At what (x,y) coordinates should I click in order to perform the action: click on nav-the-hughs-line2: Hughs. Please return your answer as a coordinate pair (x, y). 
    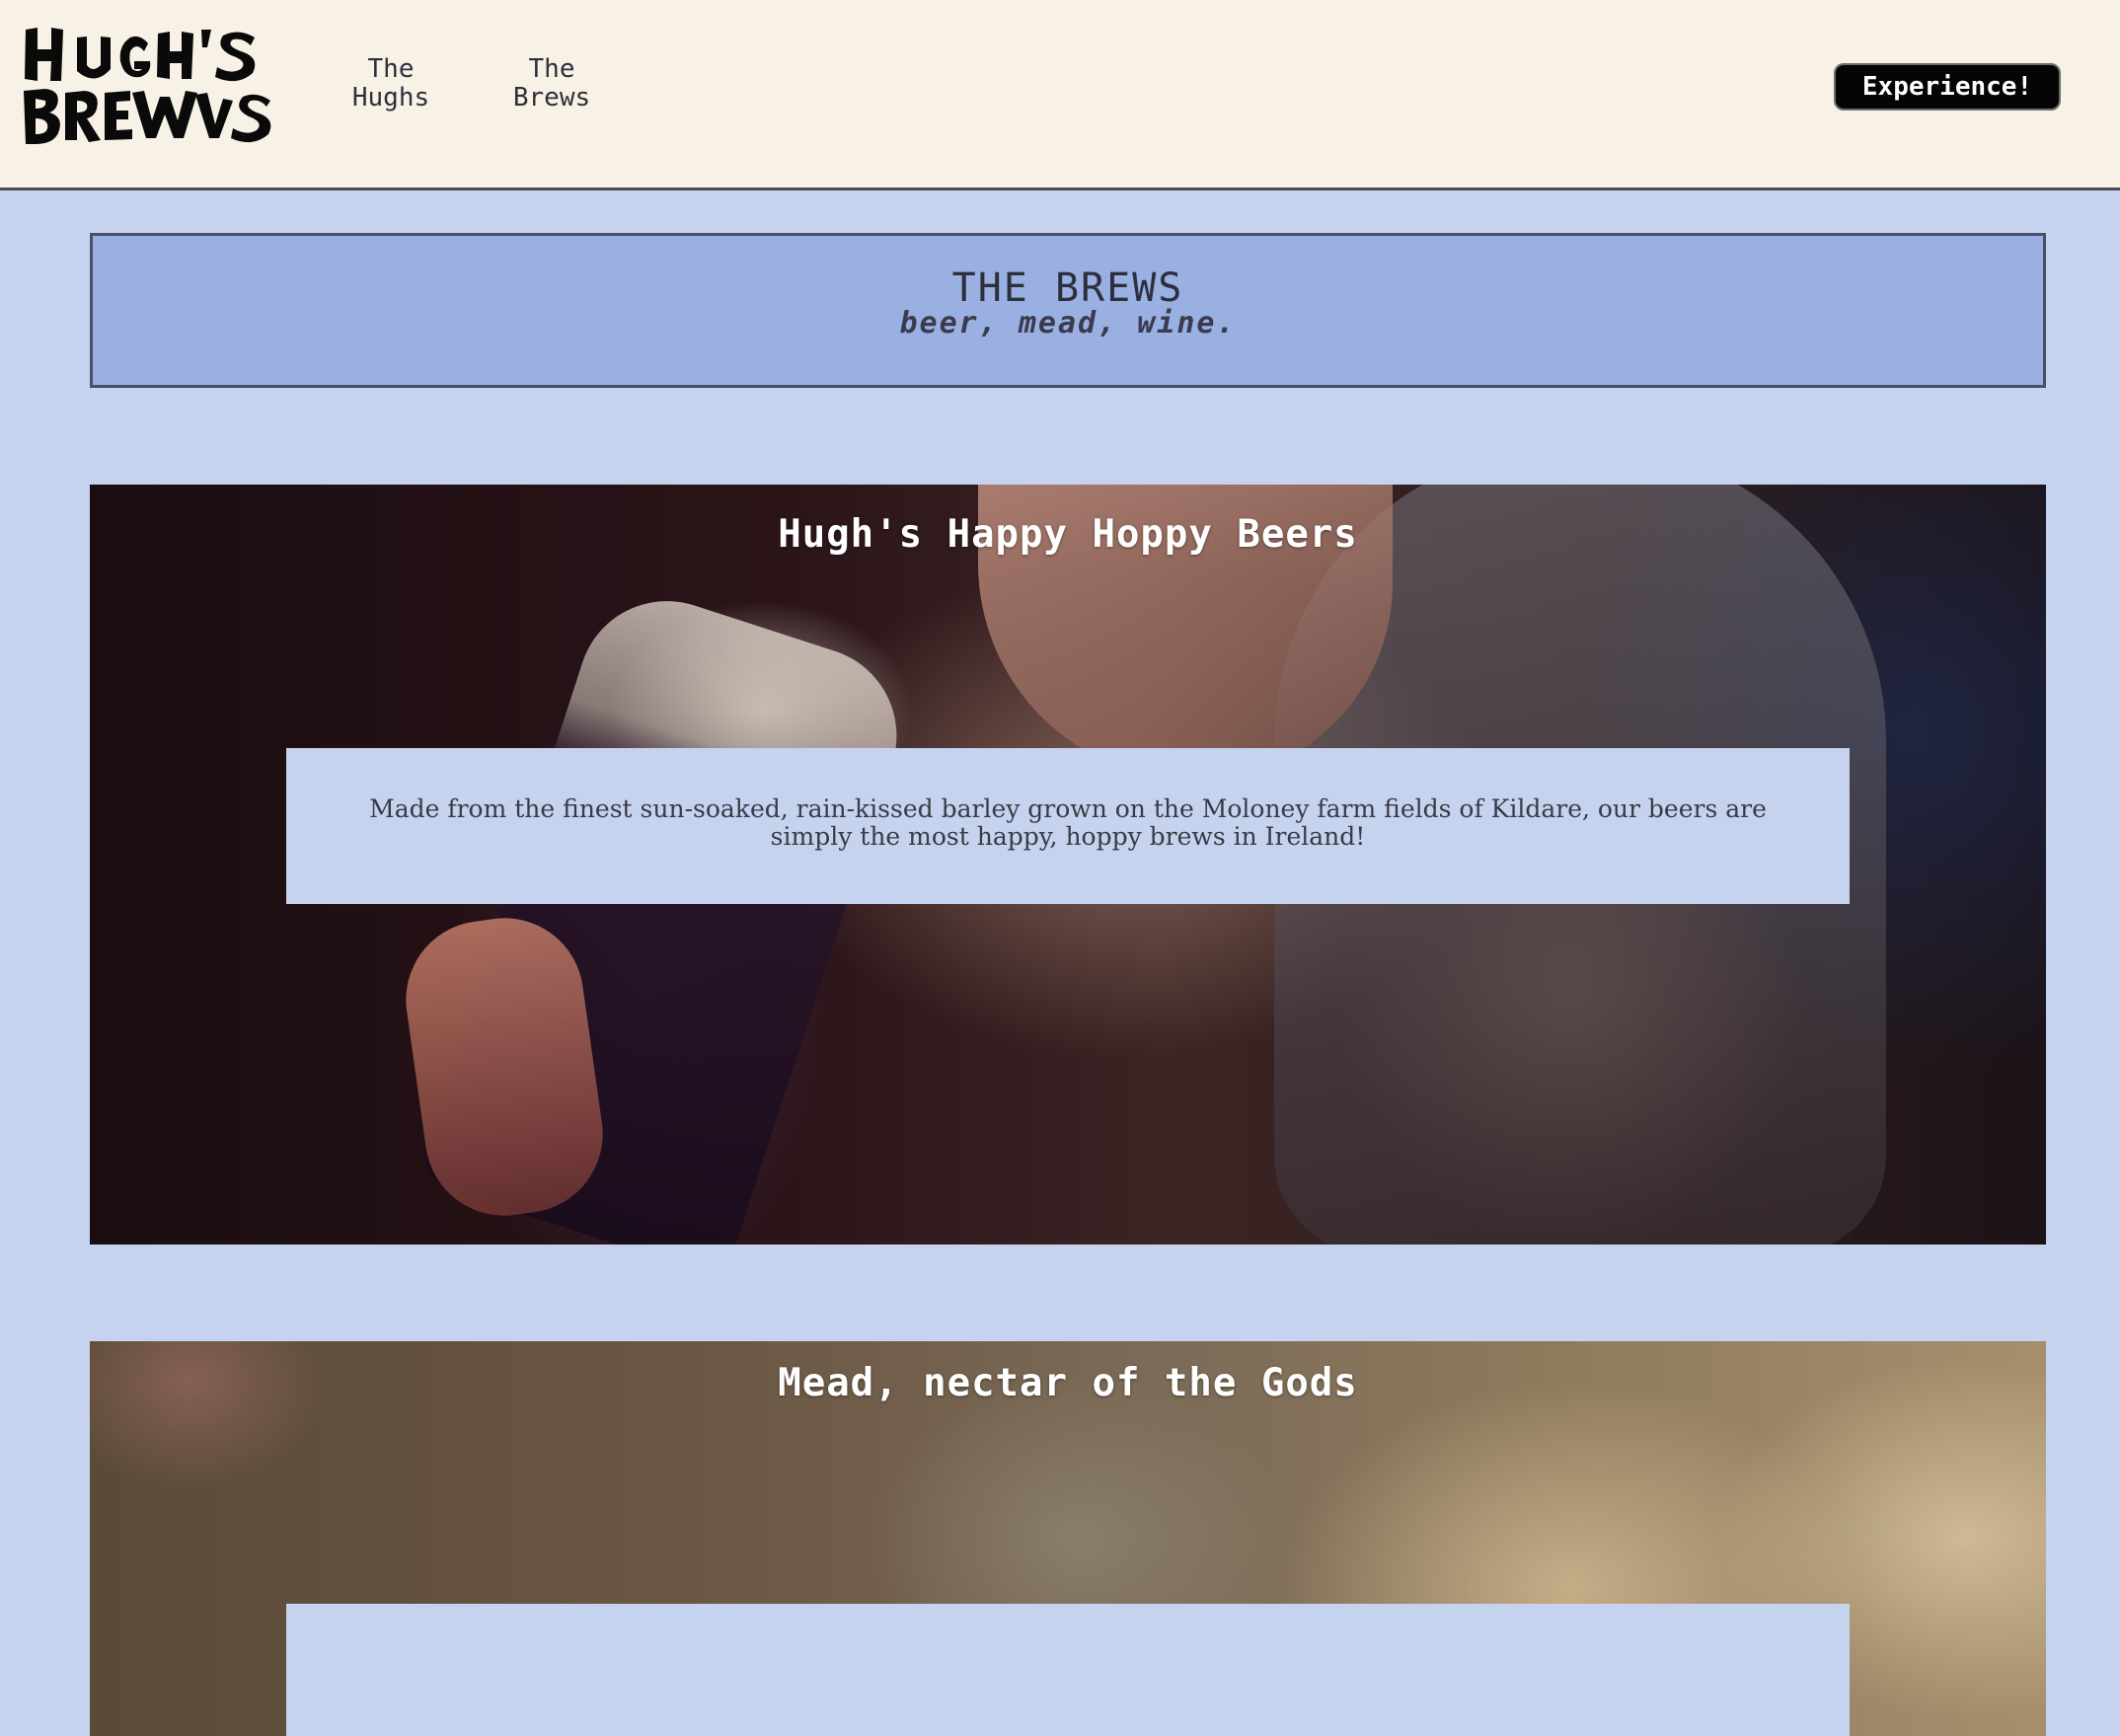
    Looking at the image, I should click on (391, 98).